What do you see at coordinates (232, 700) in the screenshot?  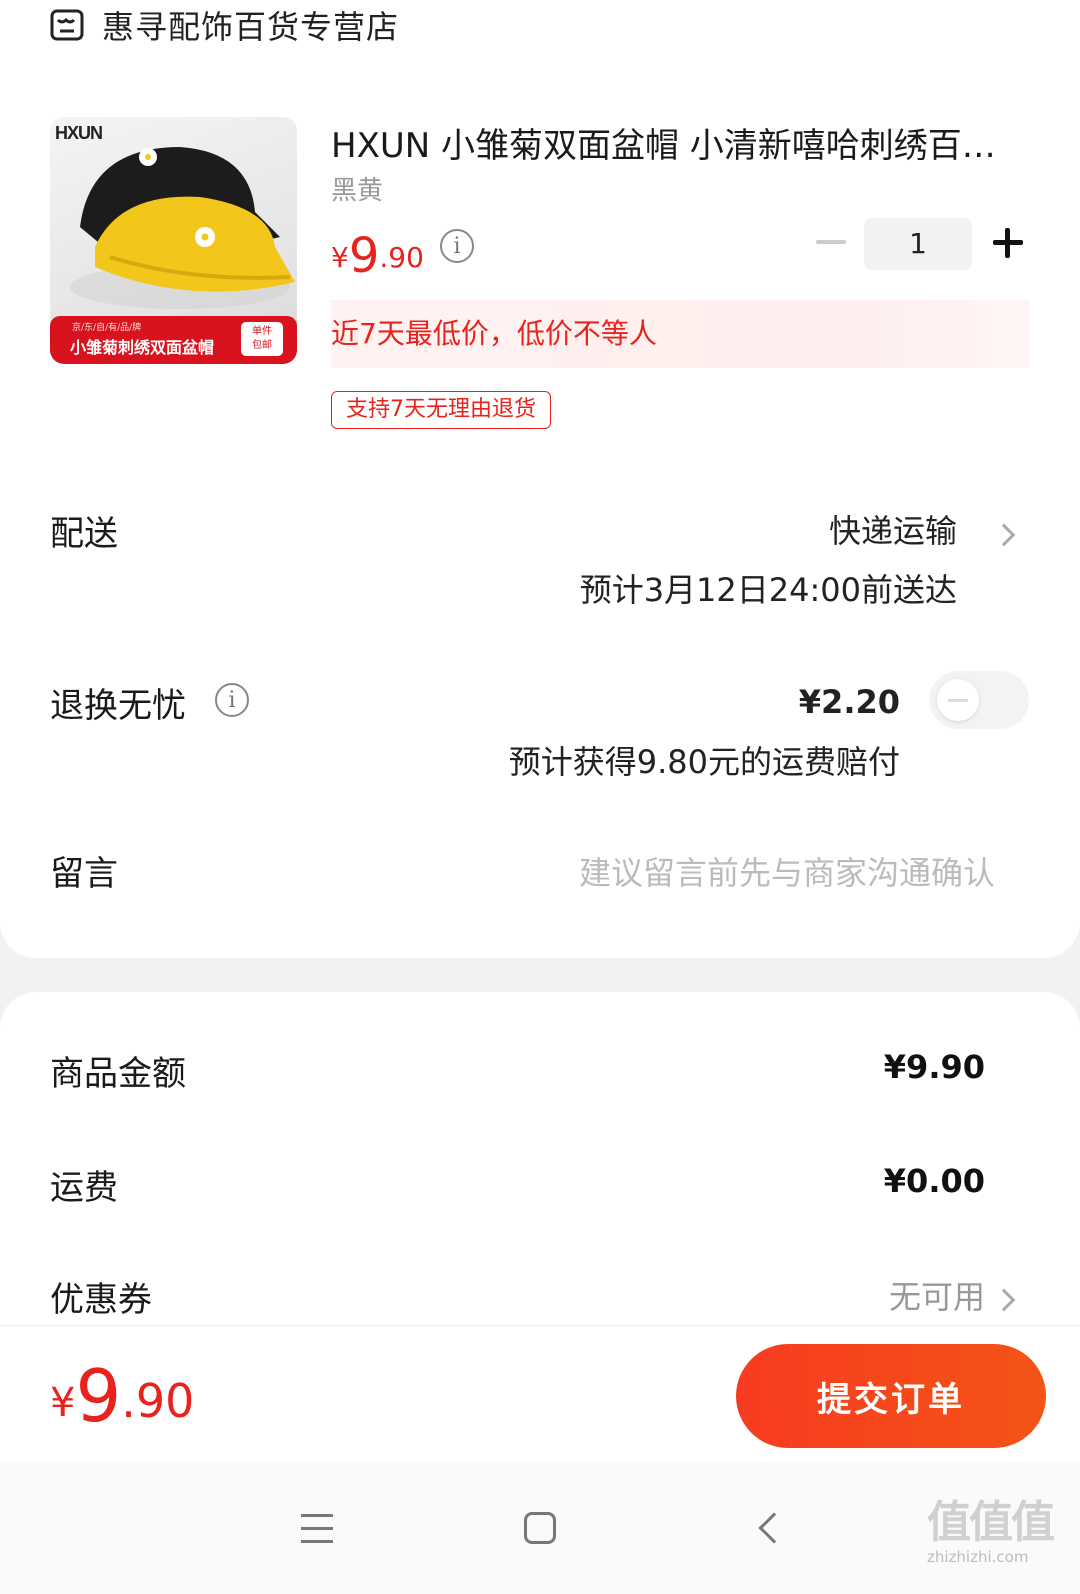 I see `return-insurance-info-icon: i` at bounding box center [232, 700].